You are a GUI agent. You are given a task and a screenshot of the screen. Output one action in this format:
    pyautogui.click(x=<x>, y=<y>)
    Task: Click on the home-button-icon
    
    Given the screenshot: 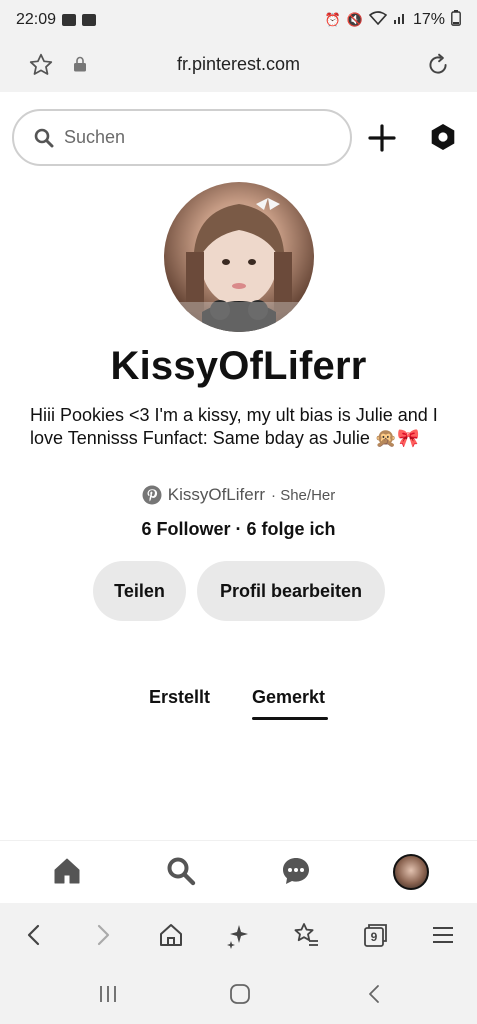 What is the action you would take?
    pyautogui.click(x=240, y=994)
    